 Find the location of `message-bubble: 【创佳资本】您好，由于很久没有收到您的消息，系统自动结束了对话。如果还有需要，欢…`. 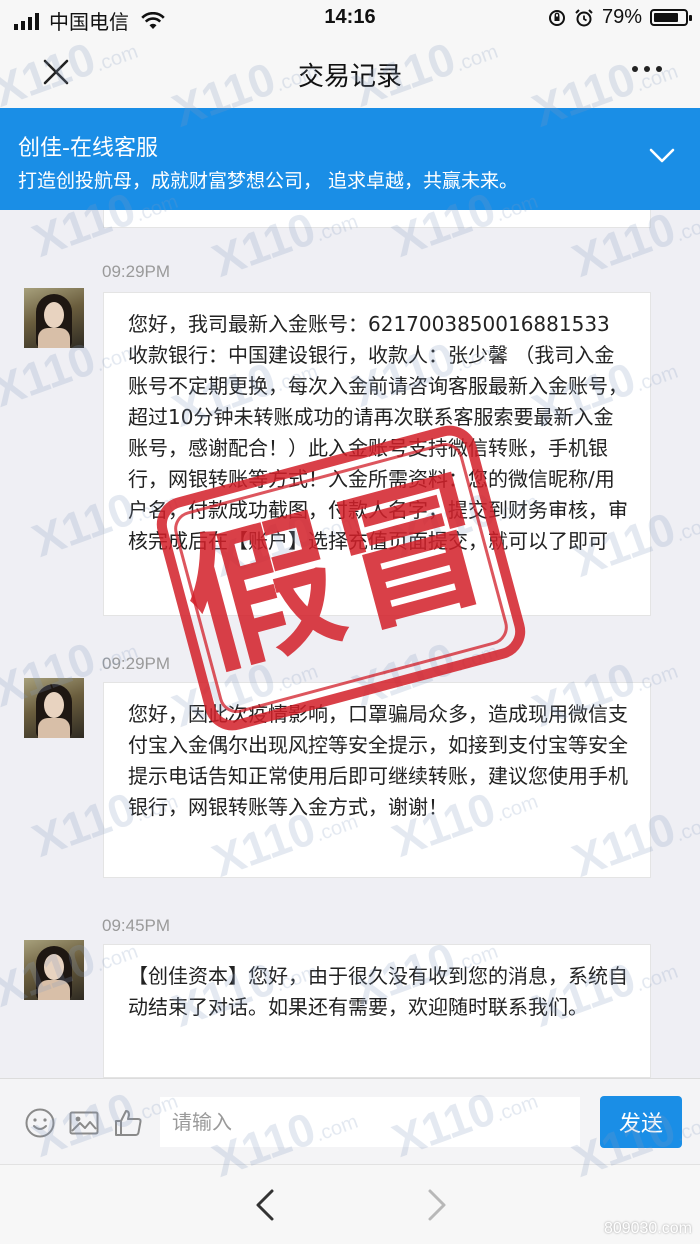

message-bubble: 【创佳资本】您好，由于很久没有收到您的消息，系统自动结束了对话。如果还有需要，欢… is located at coordinates (377, 1011).